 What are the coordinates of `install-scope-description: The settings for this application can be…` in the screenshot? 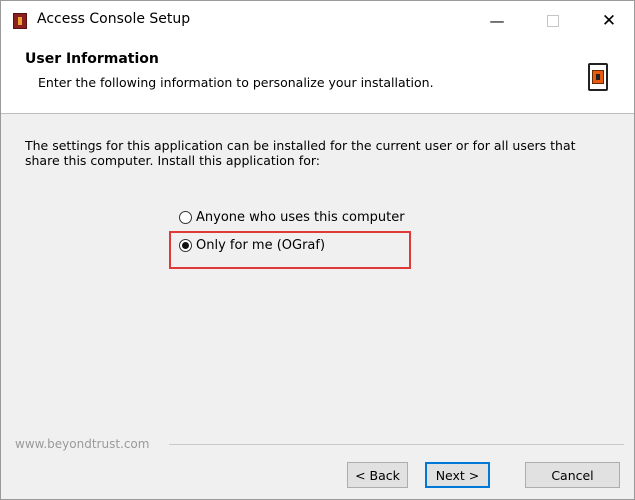 It's located at (300, 153).